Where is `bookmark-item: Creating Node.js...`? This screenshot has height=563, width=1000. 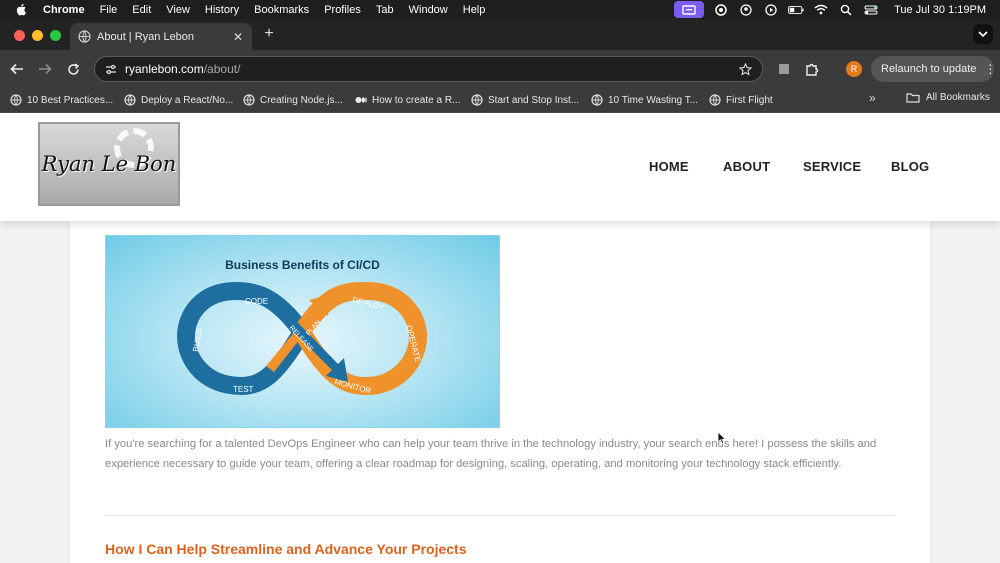
bookmark-item: Creating Node.js... is located at coordinates (293, 100).